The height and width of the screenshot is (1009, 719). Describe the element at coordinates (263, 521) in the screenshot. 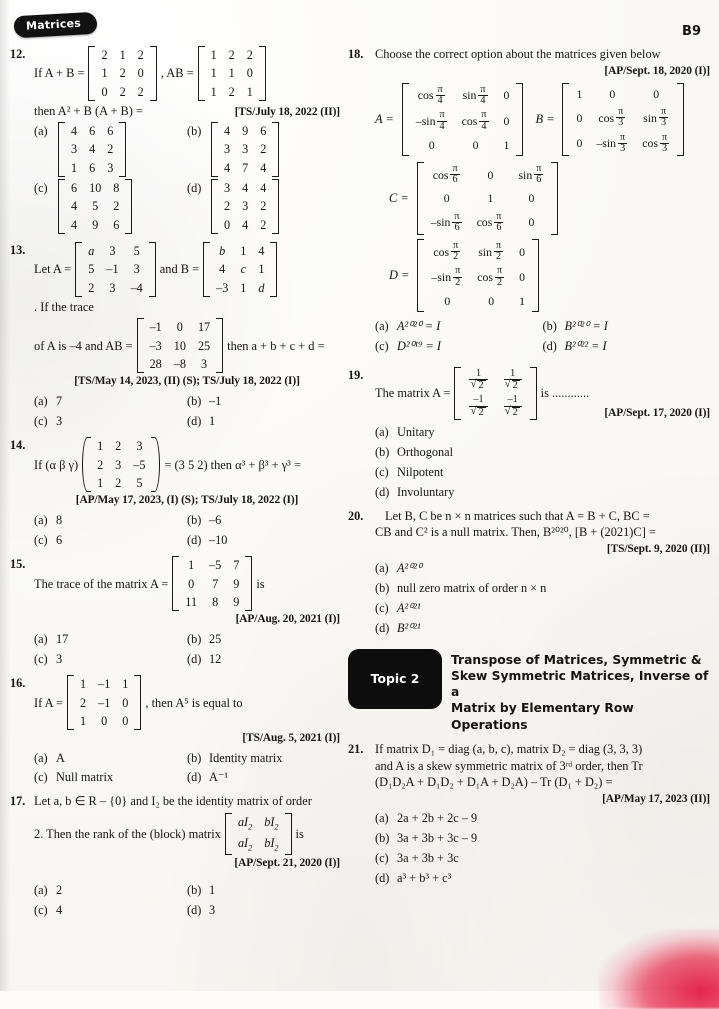

I see `q14-option-b: (b) –6` at that location.